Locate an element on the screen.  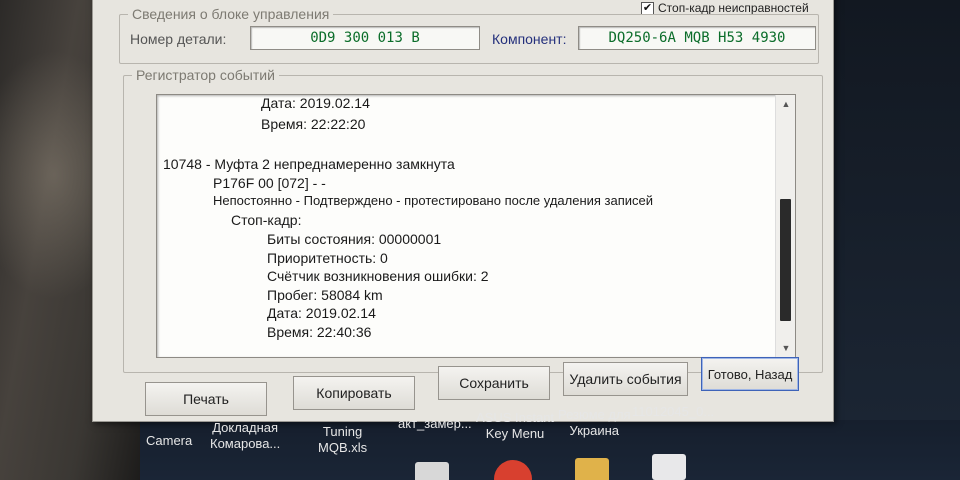
ecu-info-title: Сведения о блоке управления is located at coordinates (231, 14).